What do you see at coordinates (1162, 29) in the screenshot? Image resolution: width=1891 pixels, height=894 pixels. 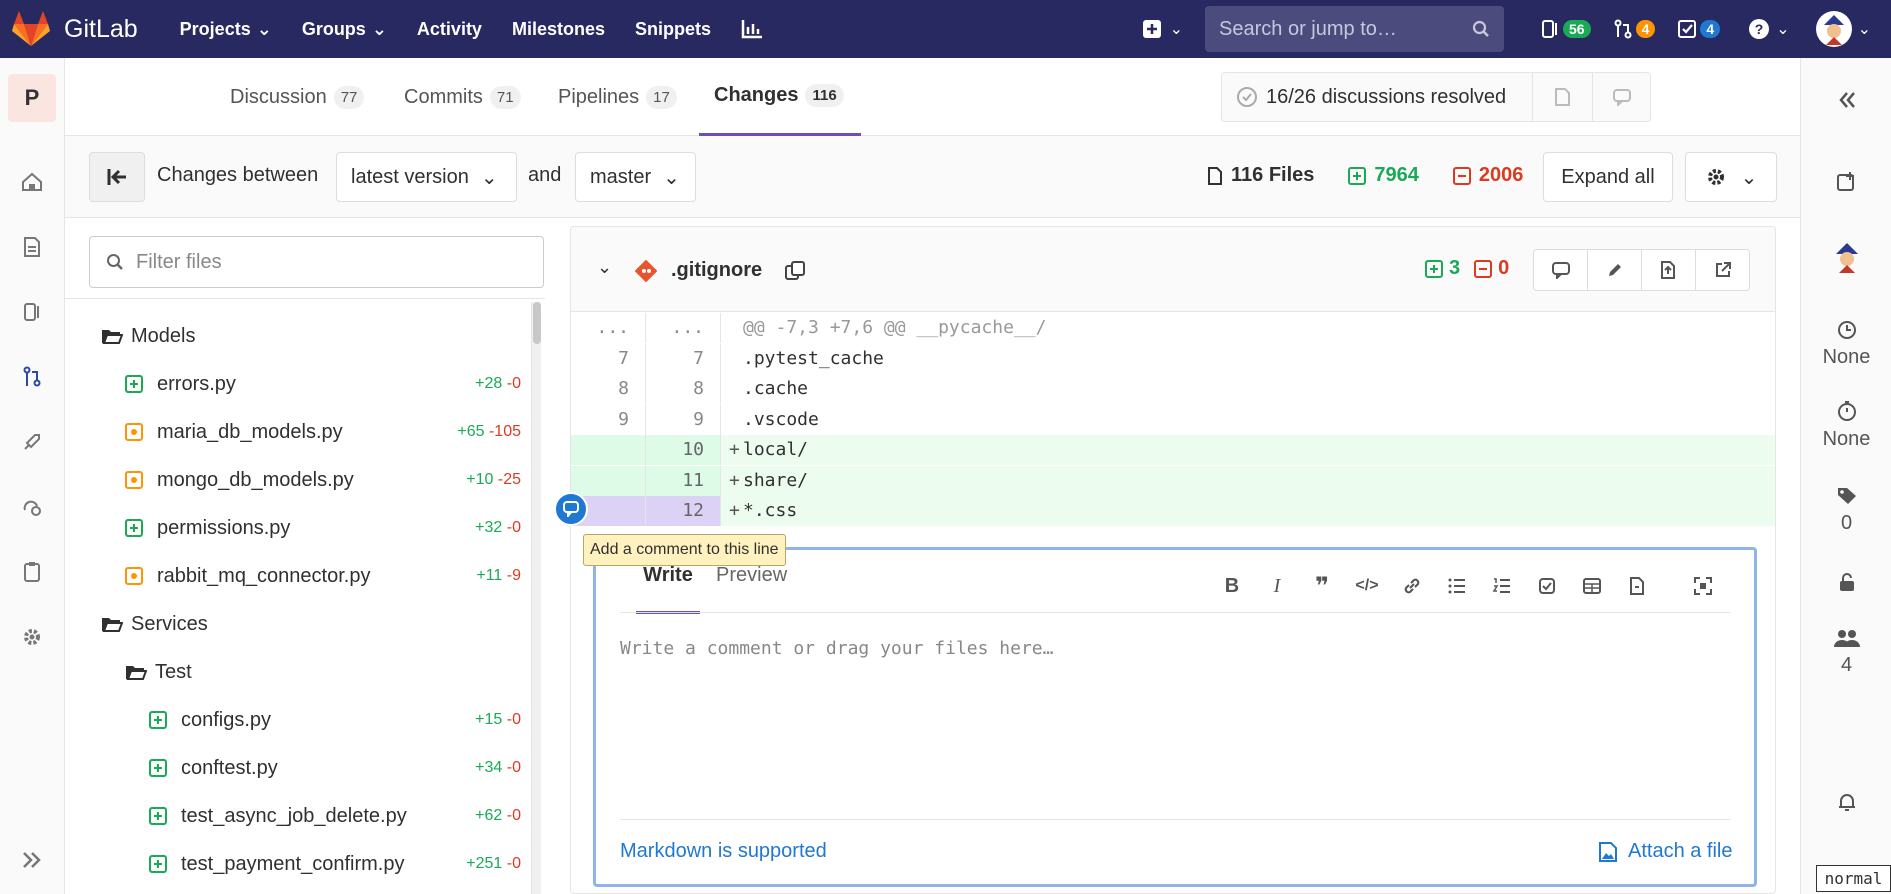 I see `new-dropdown: ⌄` at bounding box center [1162, 29].